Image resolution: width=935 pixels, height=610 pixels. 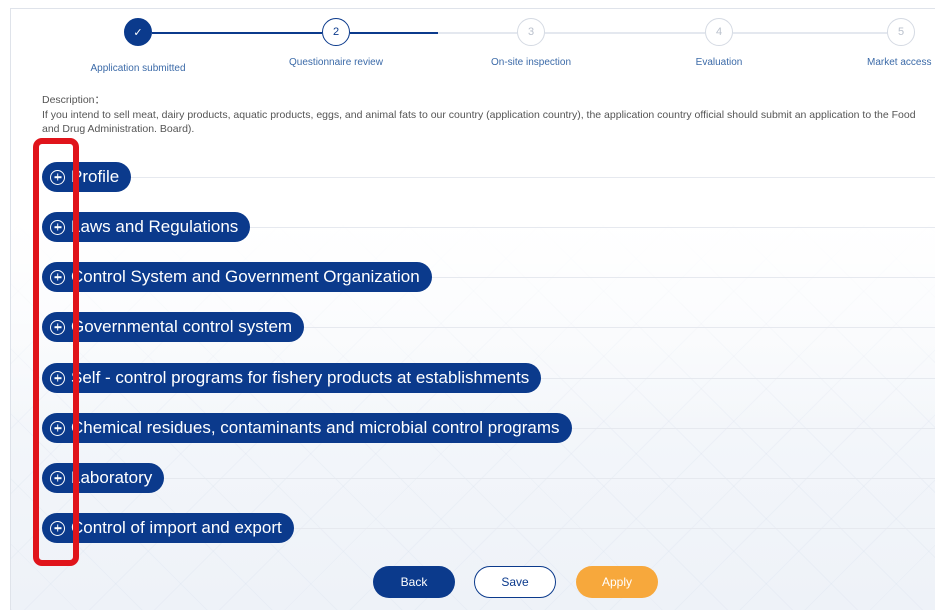 What do you see at coordinates (901, 32) in the screenshot?
I see `step-5-indicator: 5` at bounding box center [901, 32].